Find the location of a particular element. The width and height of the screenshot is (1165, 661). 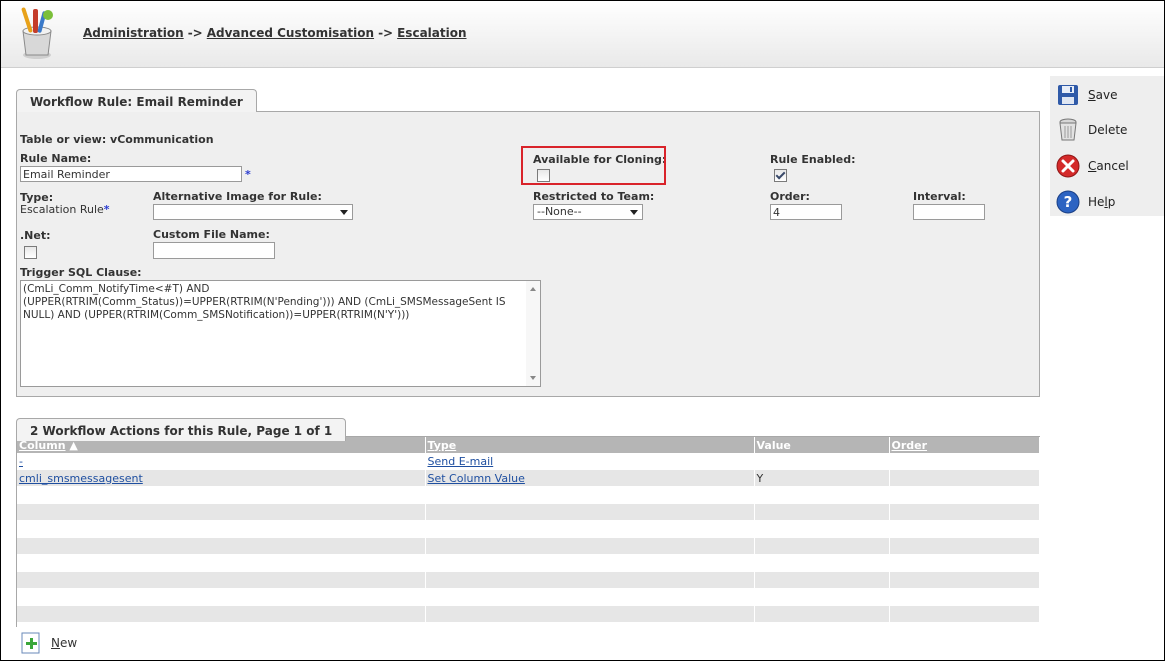

column-header-order: Order is located at coordinates (964, 445).